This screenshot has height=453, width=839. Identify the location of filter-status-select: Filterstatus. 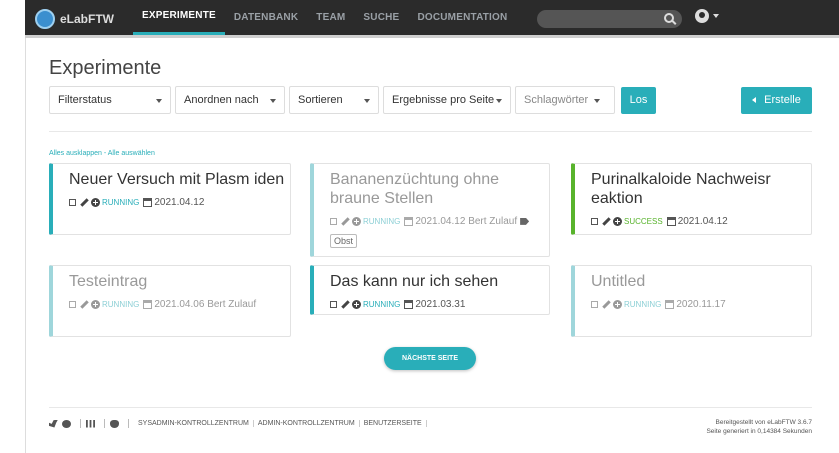
(110, 100).